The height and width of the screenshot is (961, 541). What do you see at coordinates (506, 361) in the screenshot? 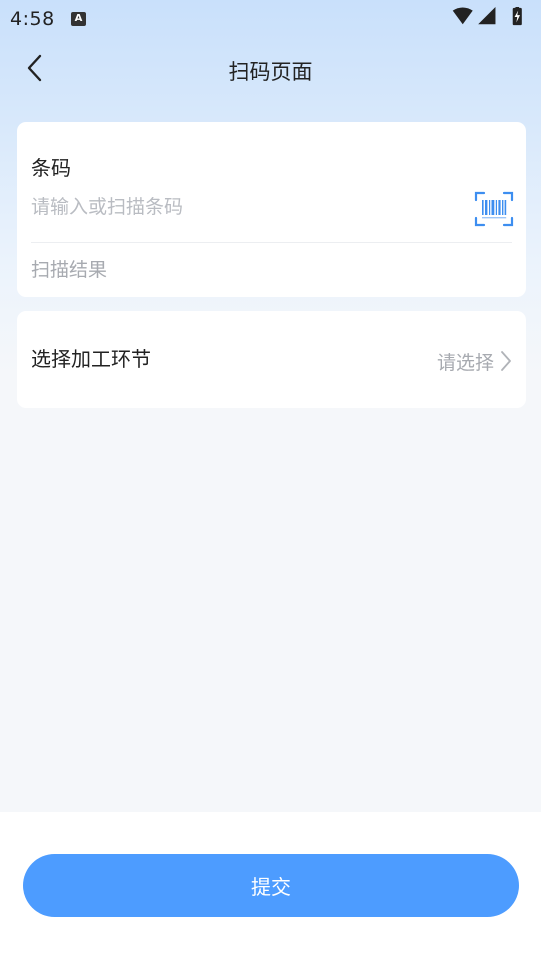
I see `chevron-right-icon` at bounding box center [506, 361].